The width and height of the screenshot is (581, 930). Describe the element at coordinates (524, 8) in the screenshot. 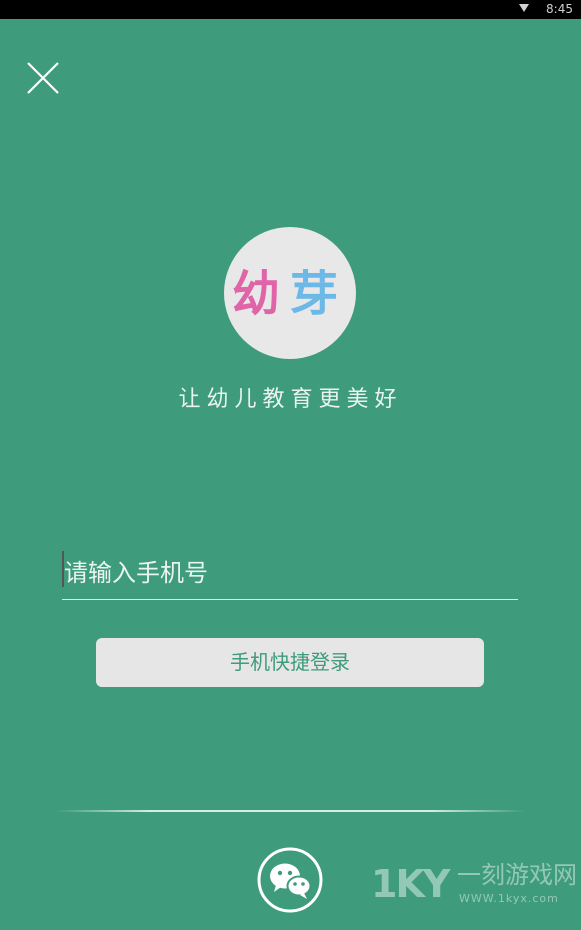

I see `signal-icon` at that location.